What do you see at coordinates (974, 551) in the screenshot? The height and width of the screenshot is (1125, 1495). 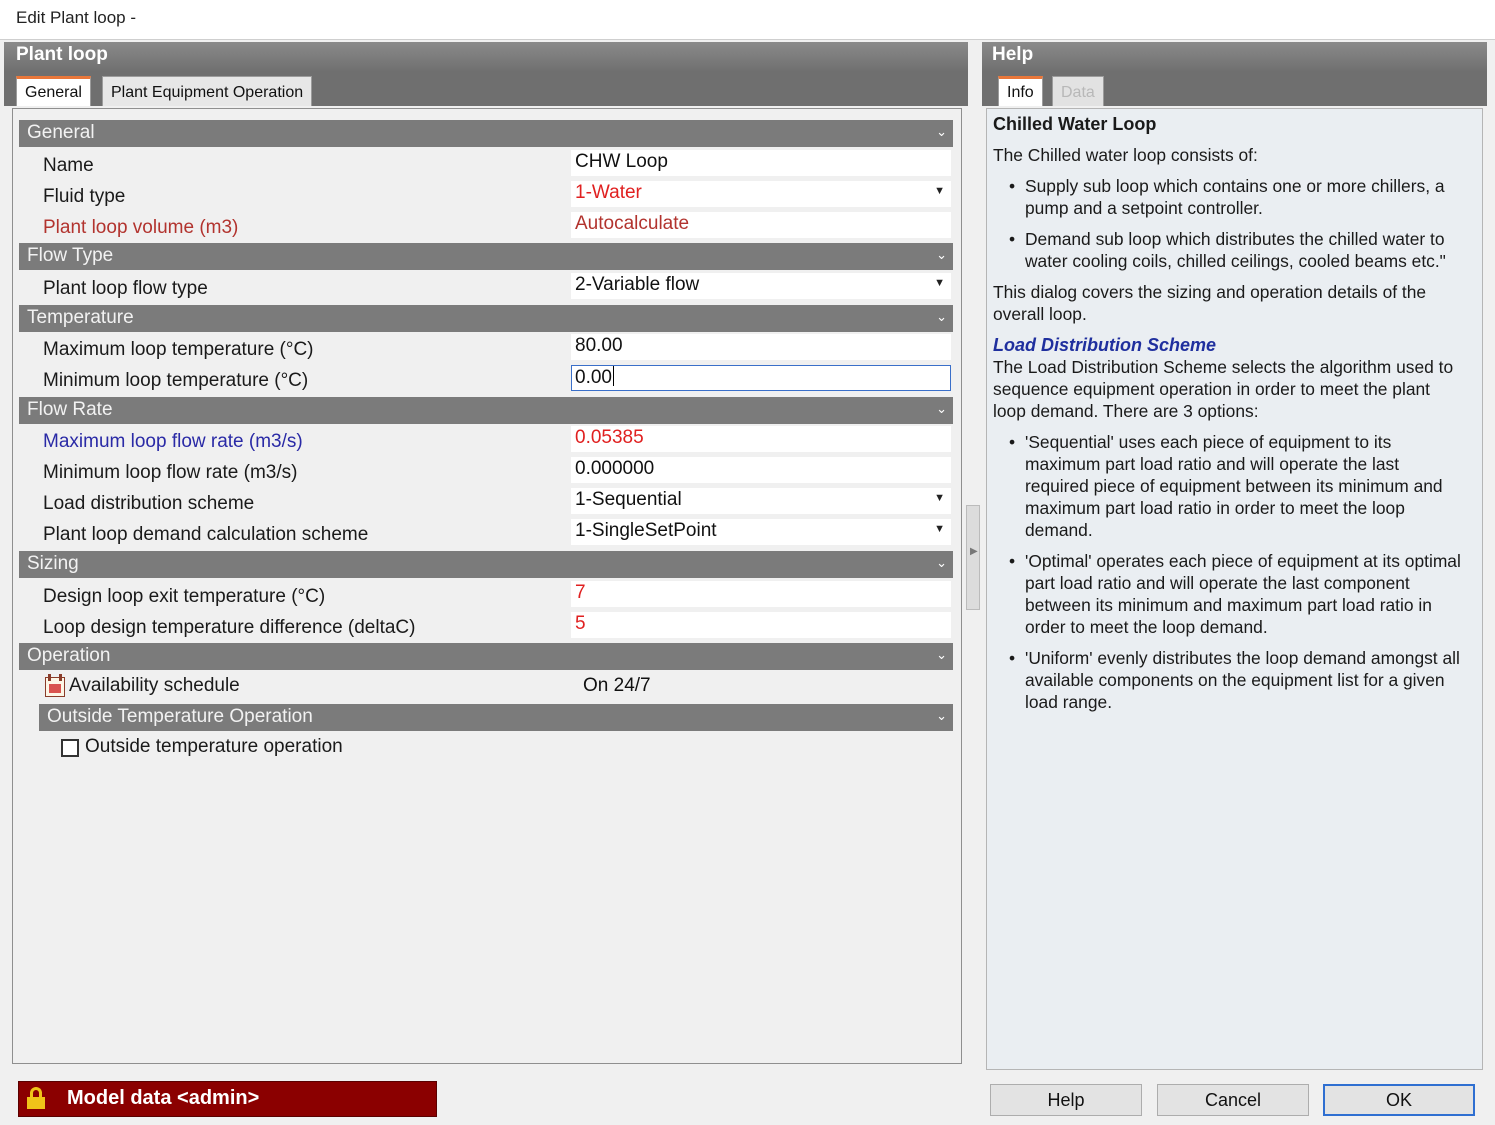 I see `splitter-arrow-icon: ▶` at bounding box center [974, 551].